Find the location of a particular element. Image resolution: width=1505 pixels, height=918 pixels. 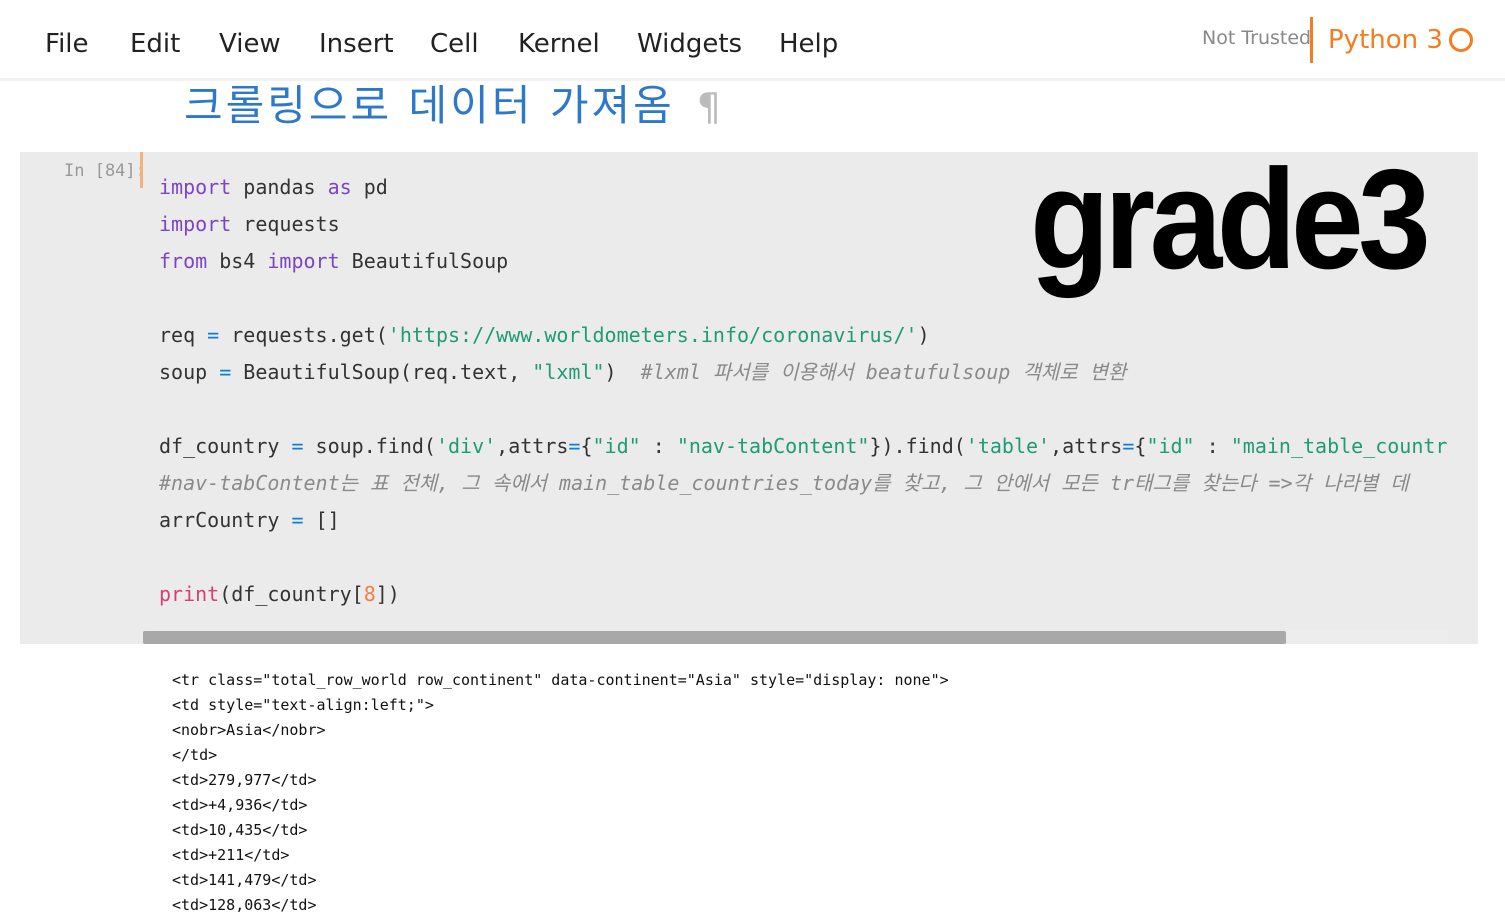

code-token: BeautifulSoup is located at coordinates (424, 261).